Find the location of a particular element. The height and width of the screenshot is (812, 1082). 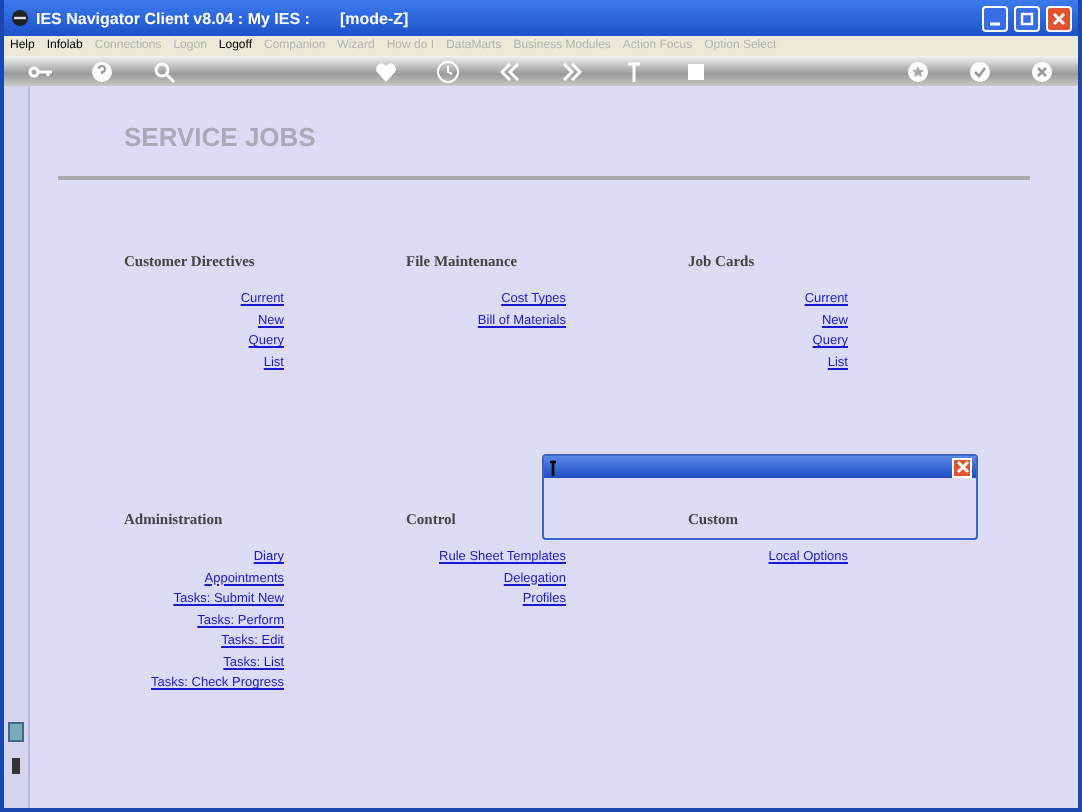

dialog-close-button is located at coordinates (962, 467).